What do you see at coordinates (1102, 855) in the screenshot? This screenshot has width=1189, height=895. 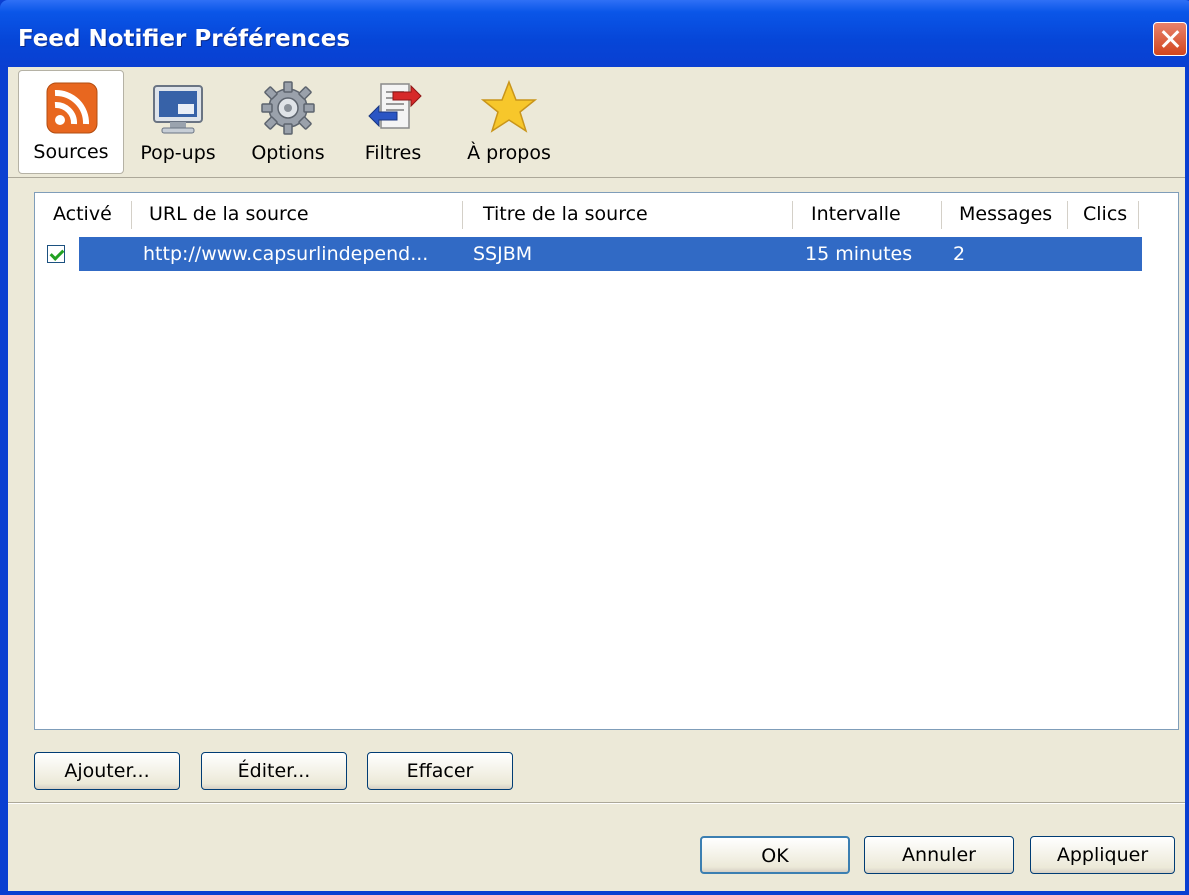 I see `apply-button: Appliquer` at bounding box center [1102, 855].